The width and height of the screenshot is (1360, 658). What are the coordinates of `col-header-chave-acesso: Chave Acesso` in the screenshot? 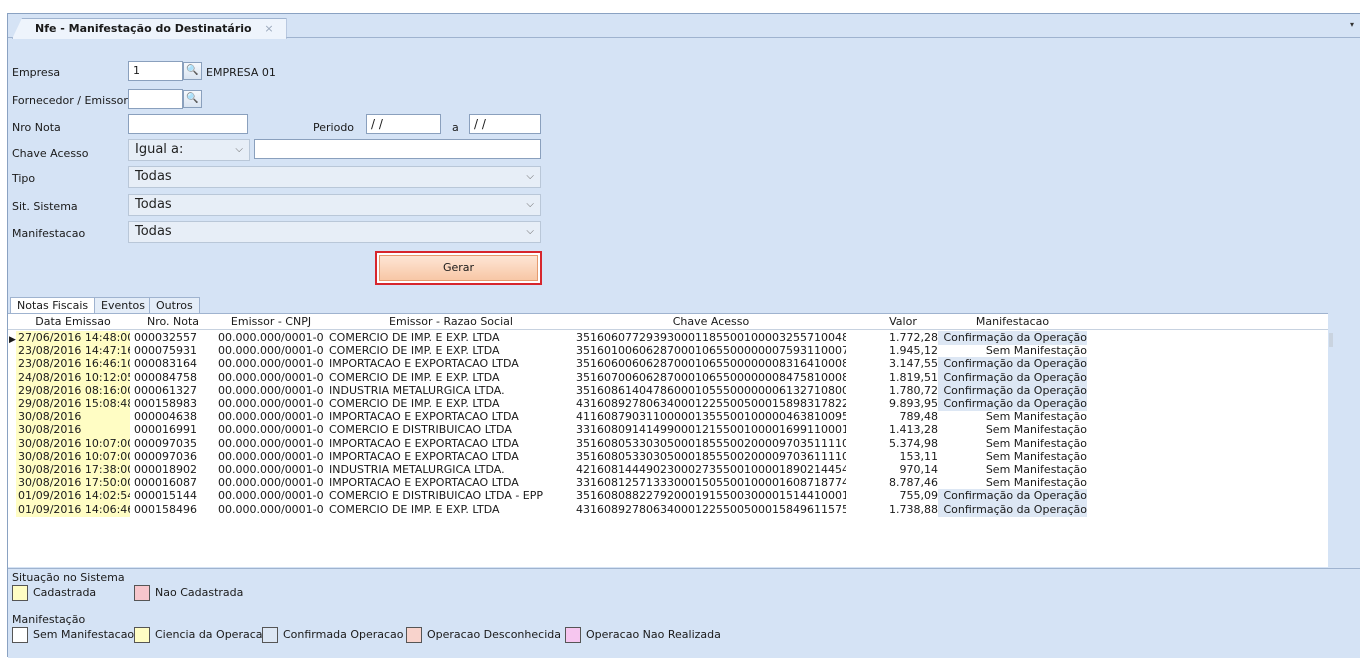 It's located at (711, 322).